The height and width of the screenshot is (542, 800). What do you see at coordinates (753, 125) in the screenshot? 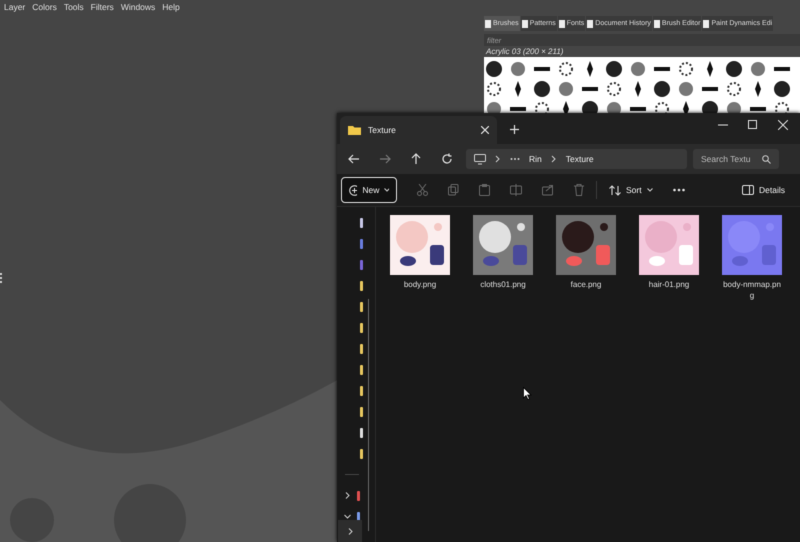
I see `maximize-icon` at bounding box center [753, 125].